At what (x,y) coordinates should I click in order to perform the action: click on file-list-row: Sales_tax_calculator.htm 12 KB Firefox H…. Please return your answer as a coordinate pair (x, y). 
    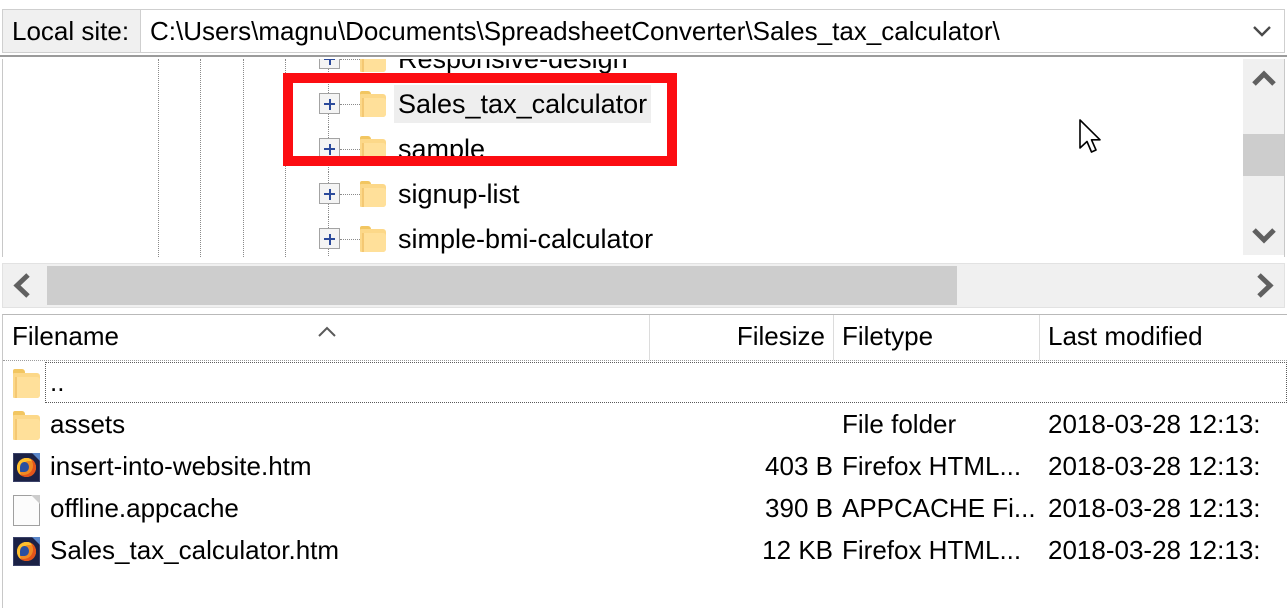
    Looking at the image, I should click on (645, 551).